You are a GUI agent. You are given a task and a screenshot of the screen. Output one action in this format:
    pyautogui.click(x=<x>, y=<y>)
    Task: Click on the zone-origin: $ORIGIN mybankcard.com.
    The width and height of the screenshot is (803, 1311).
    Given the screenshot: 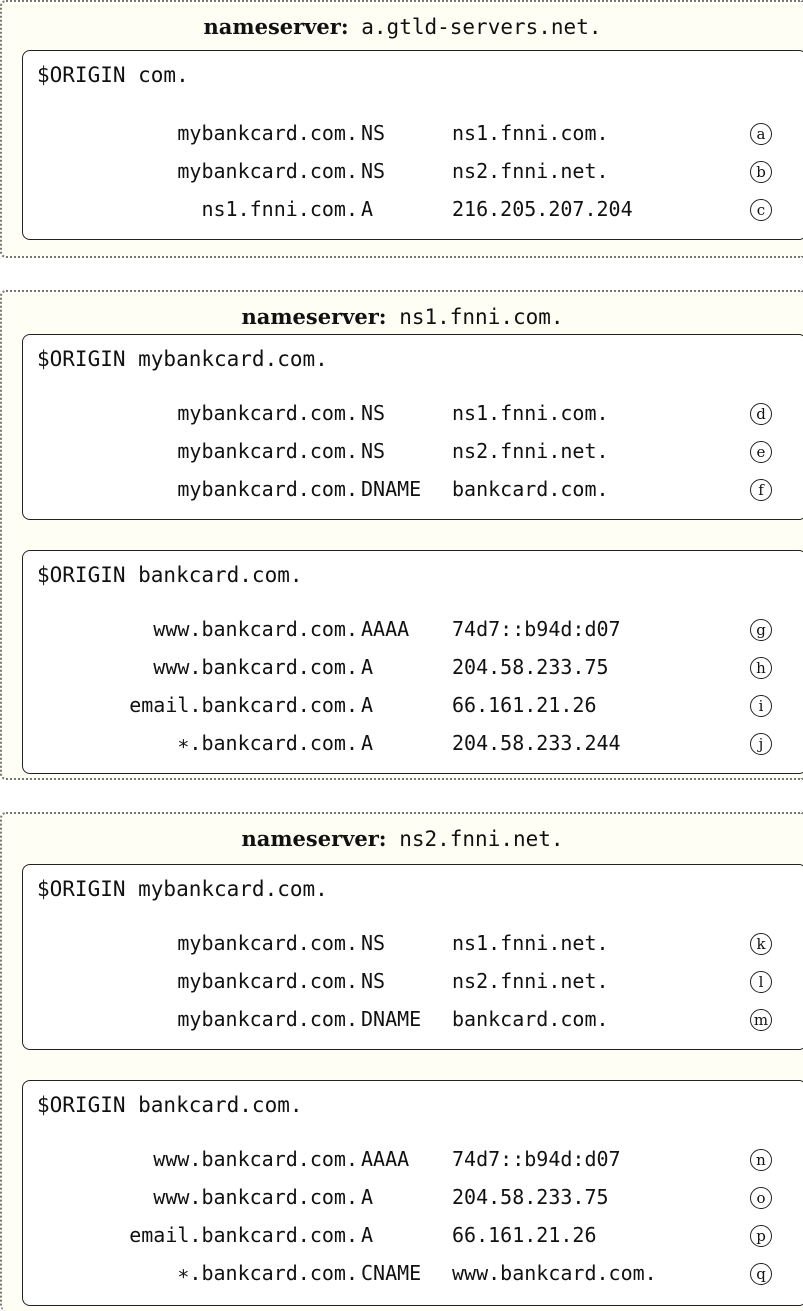 What is the action you would take?
    pyautogui.click(x=182, y=889)
    